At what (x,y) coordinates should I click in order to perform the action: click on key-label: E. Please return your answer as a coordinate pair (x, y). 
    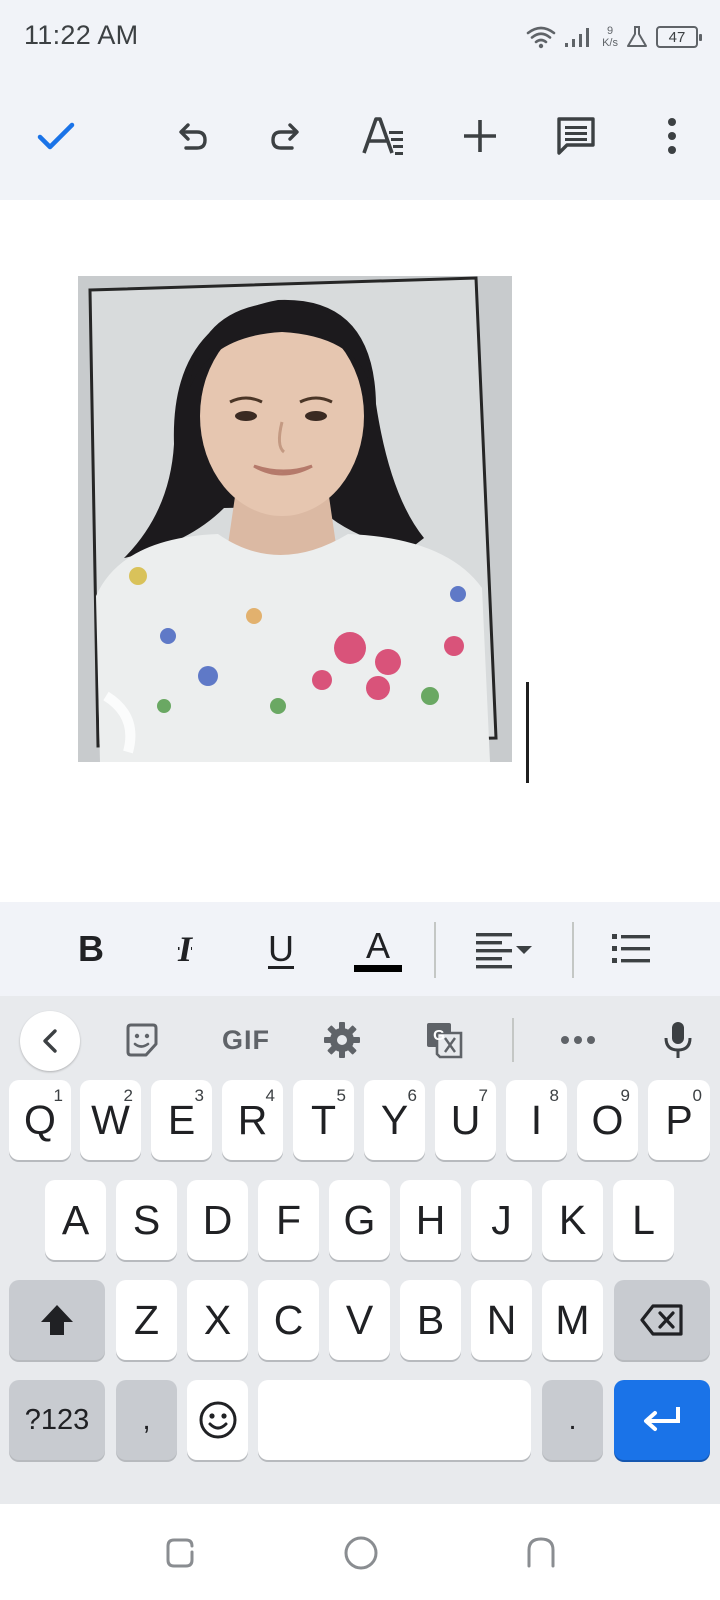
    Looking at the image, I should click on (181, 1119).